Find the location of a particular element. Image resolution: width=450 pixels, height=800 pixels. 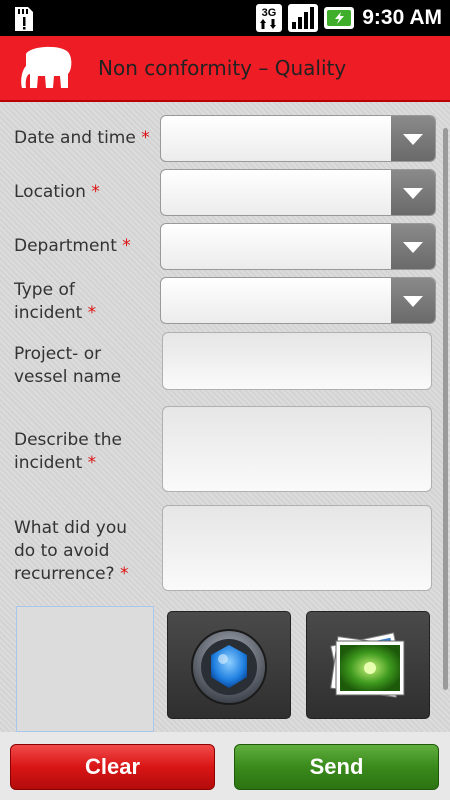

project-name-label: Project- or vessel name is located at coordinates (67, 366).